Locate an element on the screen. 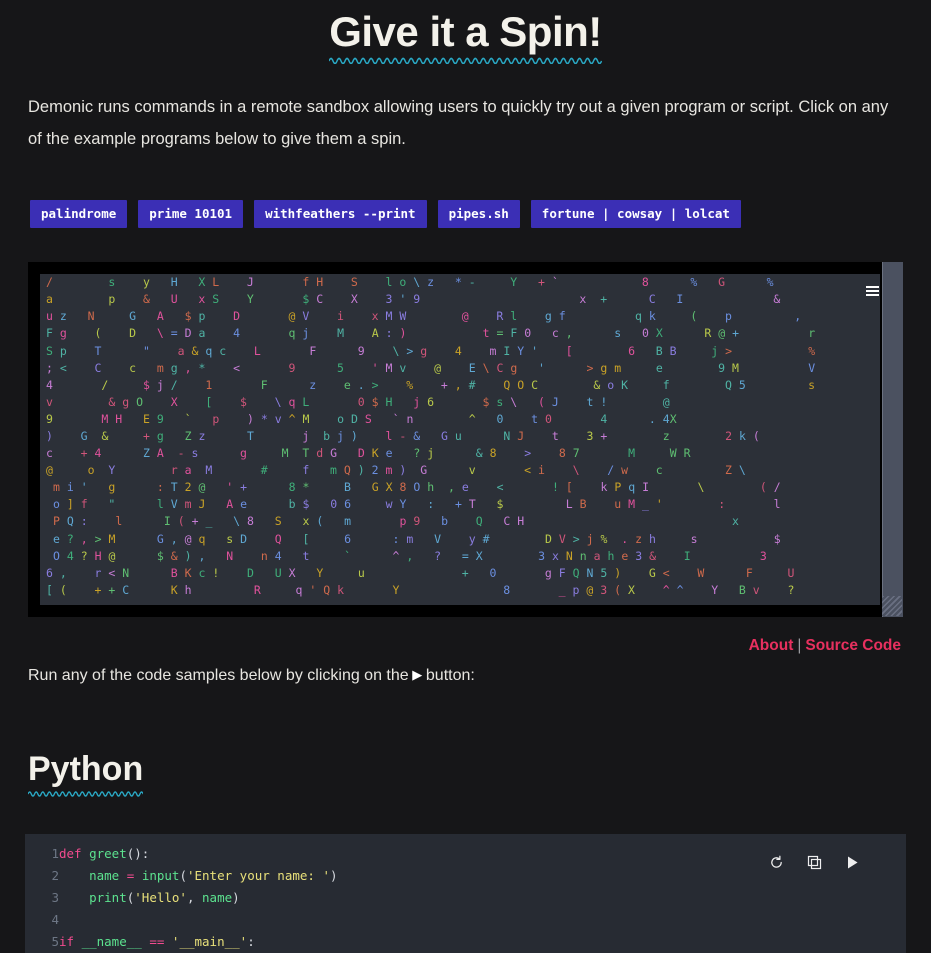 This screenshot has height=953, width=931. example-button-fortune: fortune | cowsay | lolcat is located at coordinates (635, 214).